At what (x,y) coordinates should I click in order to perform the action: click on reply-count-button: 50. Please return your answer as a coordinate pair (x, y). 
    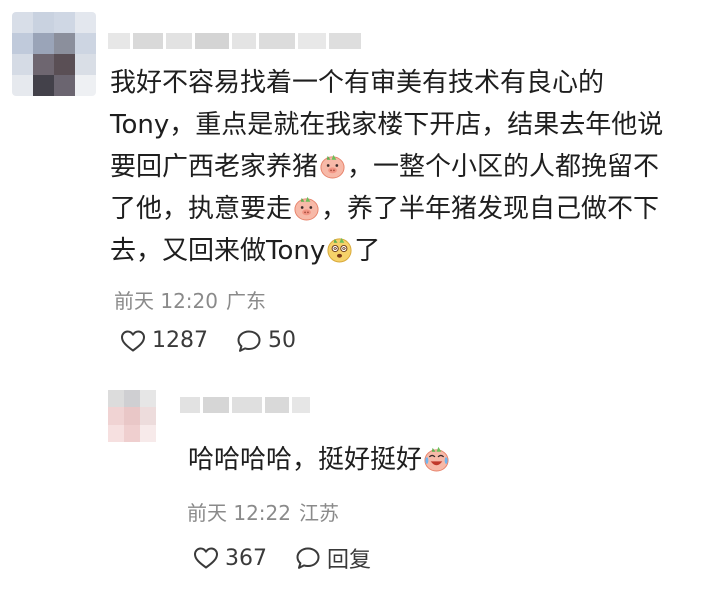
    Looking at the image, I should click on (266, 340).